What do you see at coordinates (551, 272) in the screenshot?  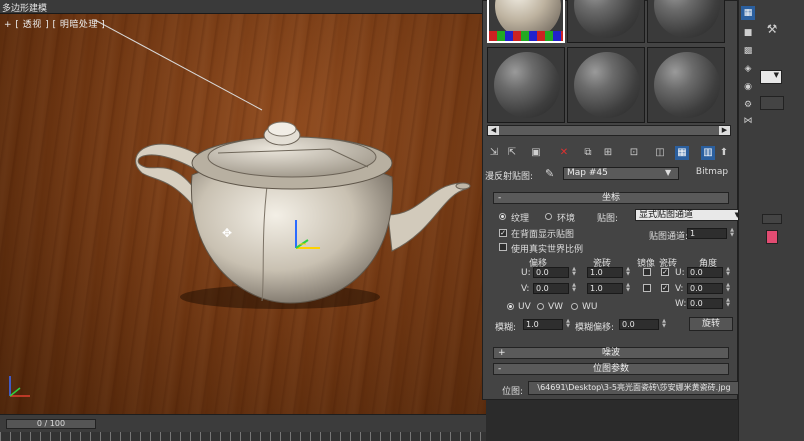 I see `u-offset-field: 0.0` at bounding box center [551, 272].